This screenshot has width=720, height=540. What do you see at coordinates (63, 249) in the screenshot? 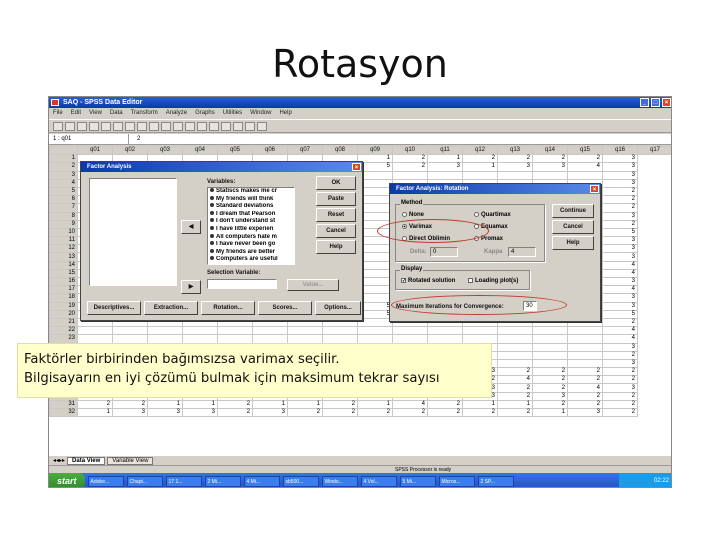
I see `row-number: 12` at bounding box center [63, 249].